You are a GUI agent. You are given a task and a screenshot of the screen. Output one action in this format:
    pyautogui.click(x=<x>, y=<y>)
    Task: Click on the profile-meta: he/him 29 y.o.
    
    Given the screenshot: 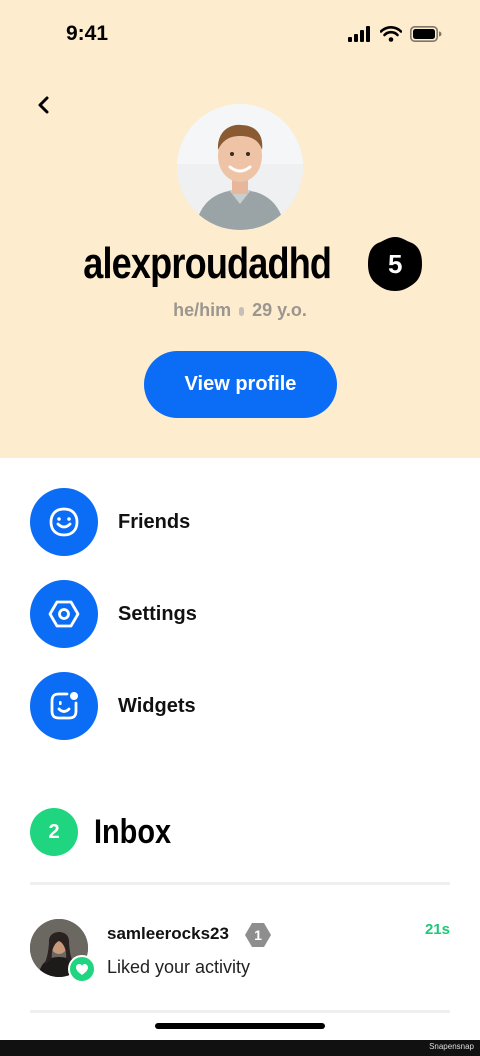 What is the action you would take?
    pyautogui.click(x=240, y=310)
    